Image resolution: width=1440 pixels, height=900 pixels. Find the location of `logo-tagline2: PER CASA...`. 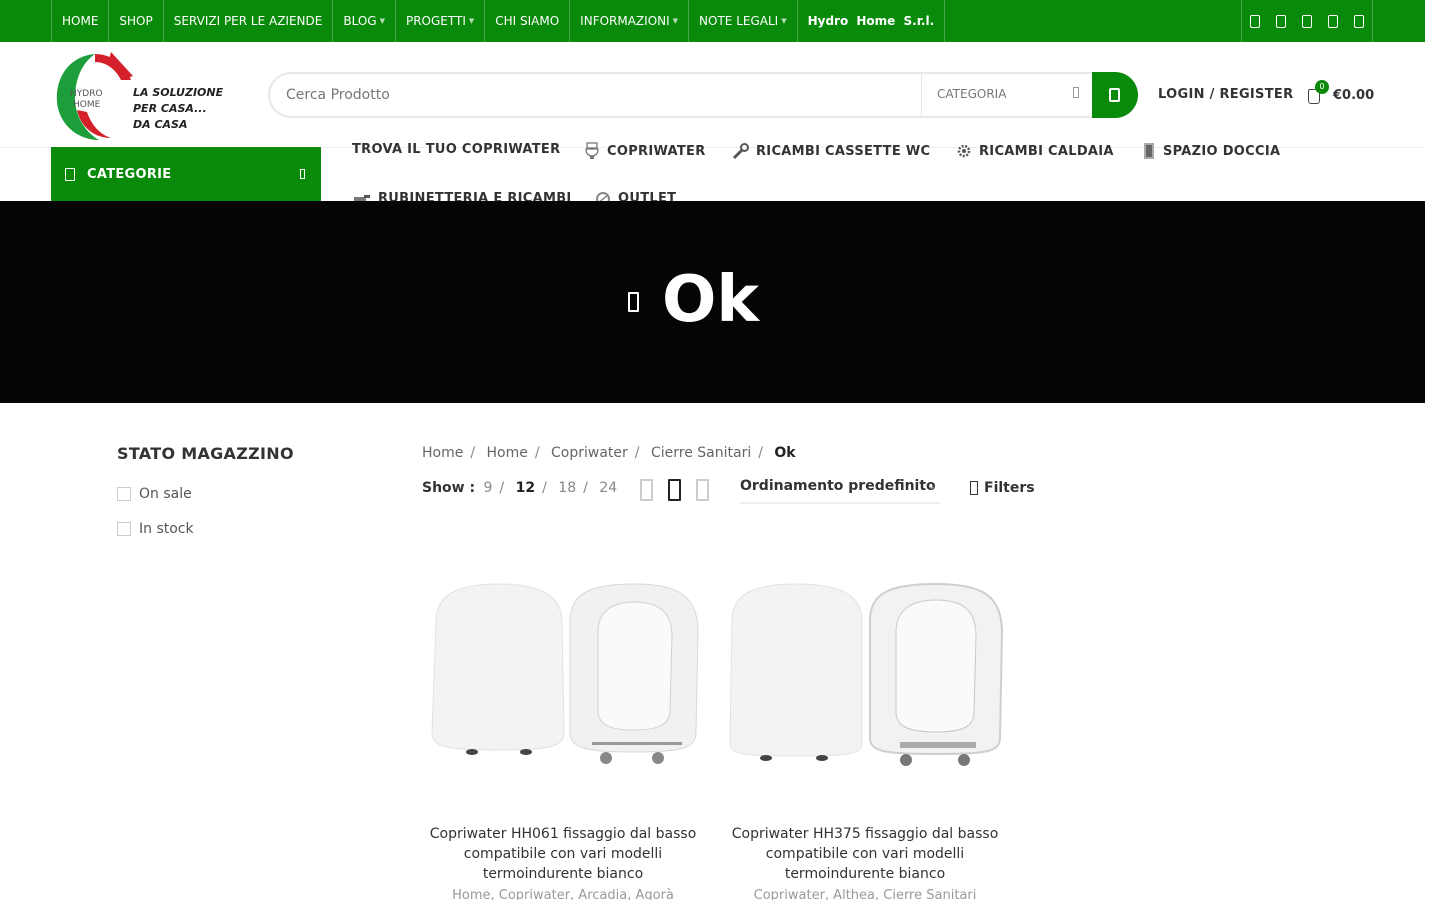

logo-tagline2: PER CASA... is located at coordinates (170, 108).